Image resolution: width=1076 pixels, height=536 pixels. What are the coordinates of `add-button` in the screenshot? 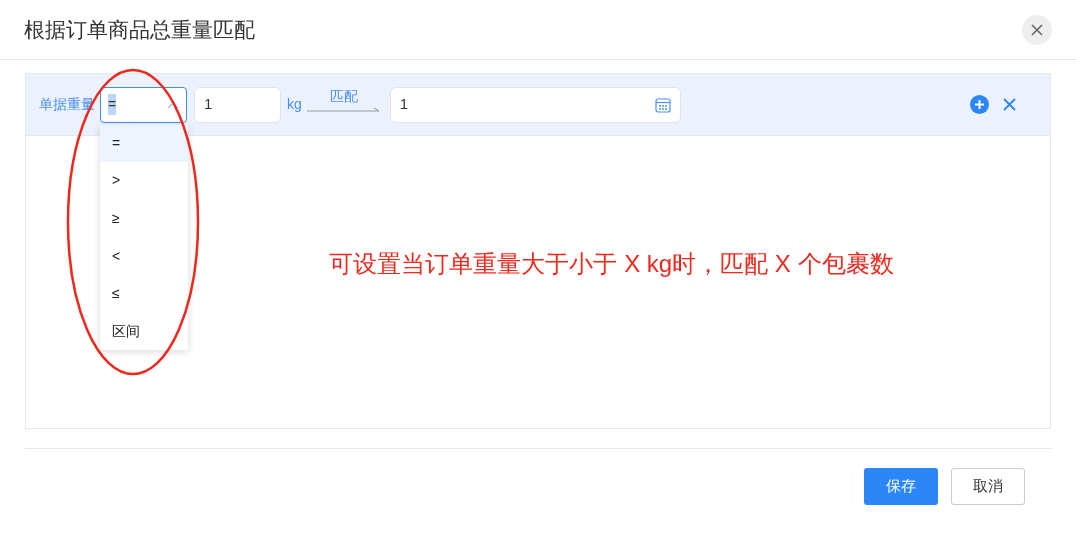 It's located at (979, 104).